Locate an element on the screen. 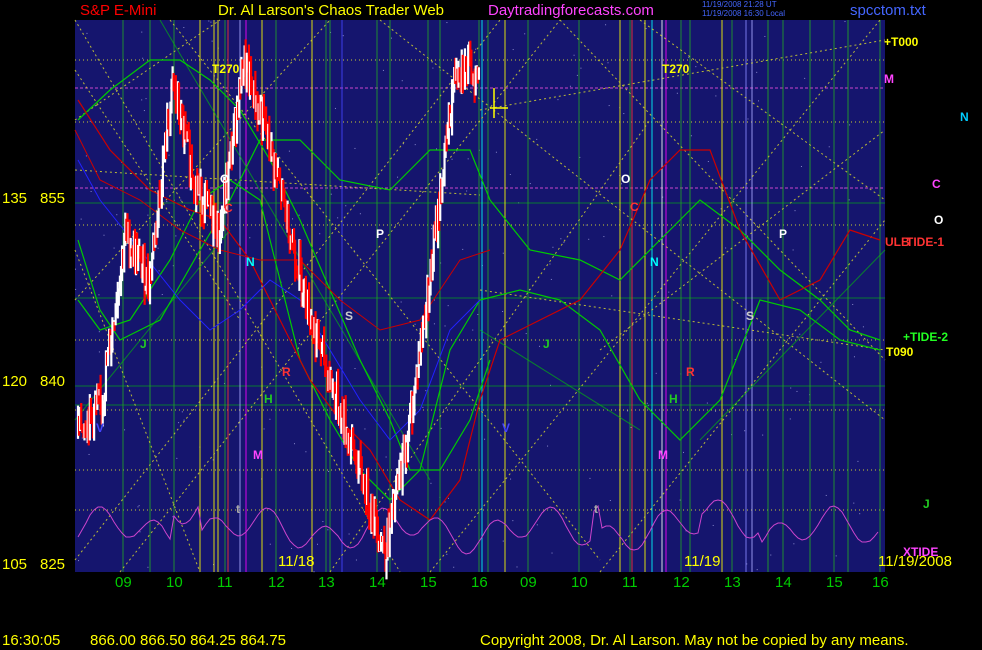 Image resolution: width=982 pixels, height=650 pixels. level-label: M is located at coordinates (889, 79).